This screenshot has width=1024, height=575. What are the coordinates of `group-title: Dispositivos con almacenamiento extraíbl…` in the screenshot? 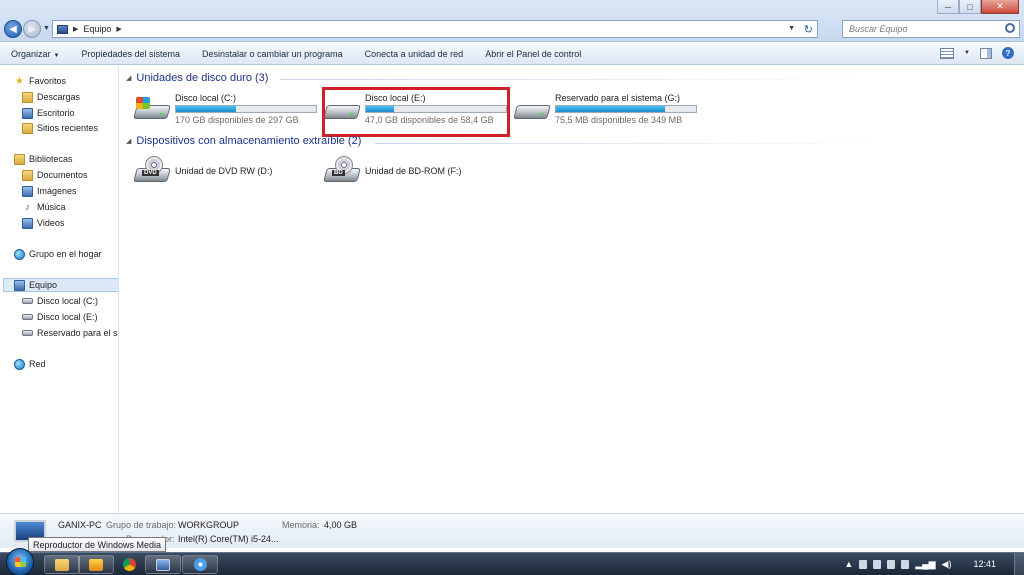 It's located at (249, 141).